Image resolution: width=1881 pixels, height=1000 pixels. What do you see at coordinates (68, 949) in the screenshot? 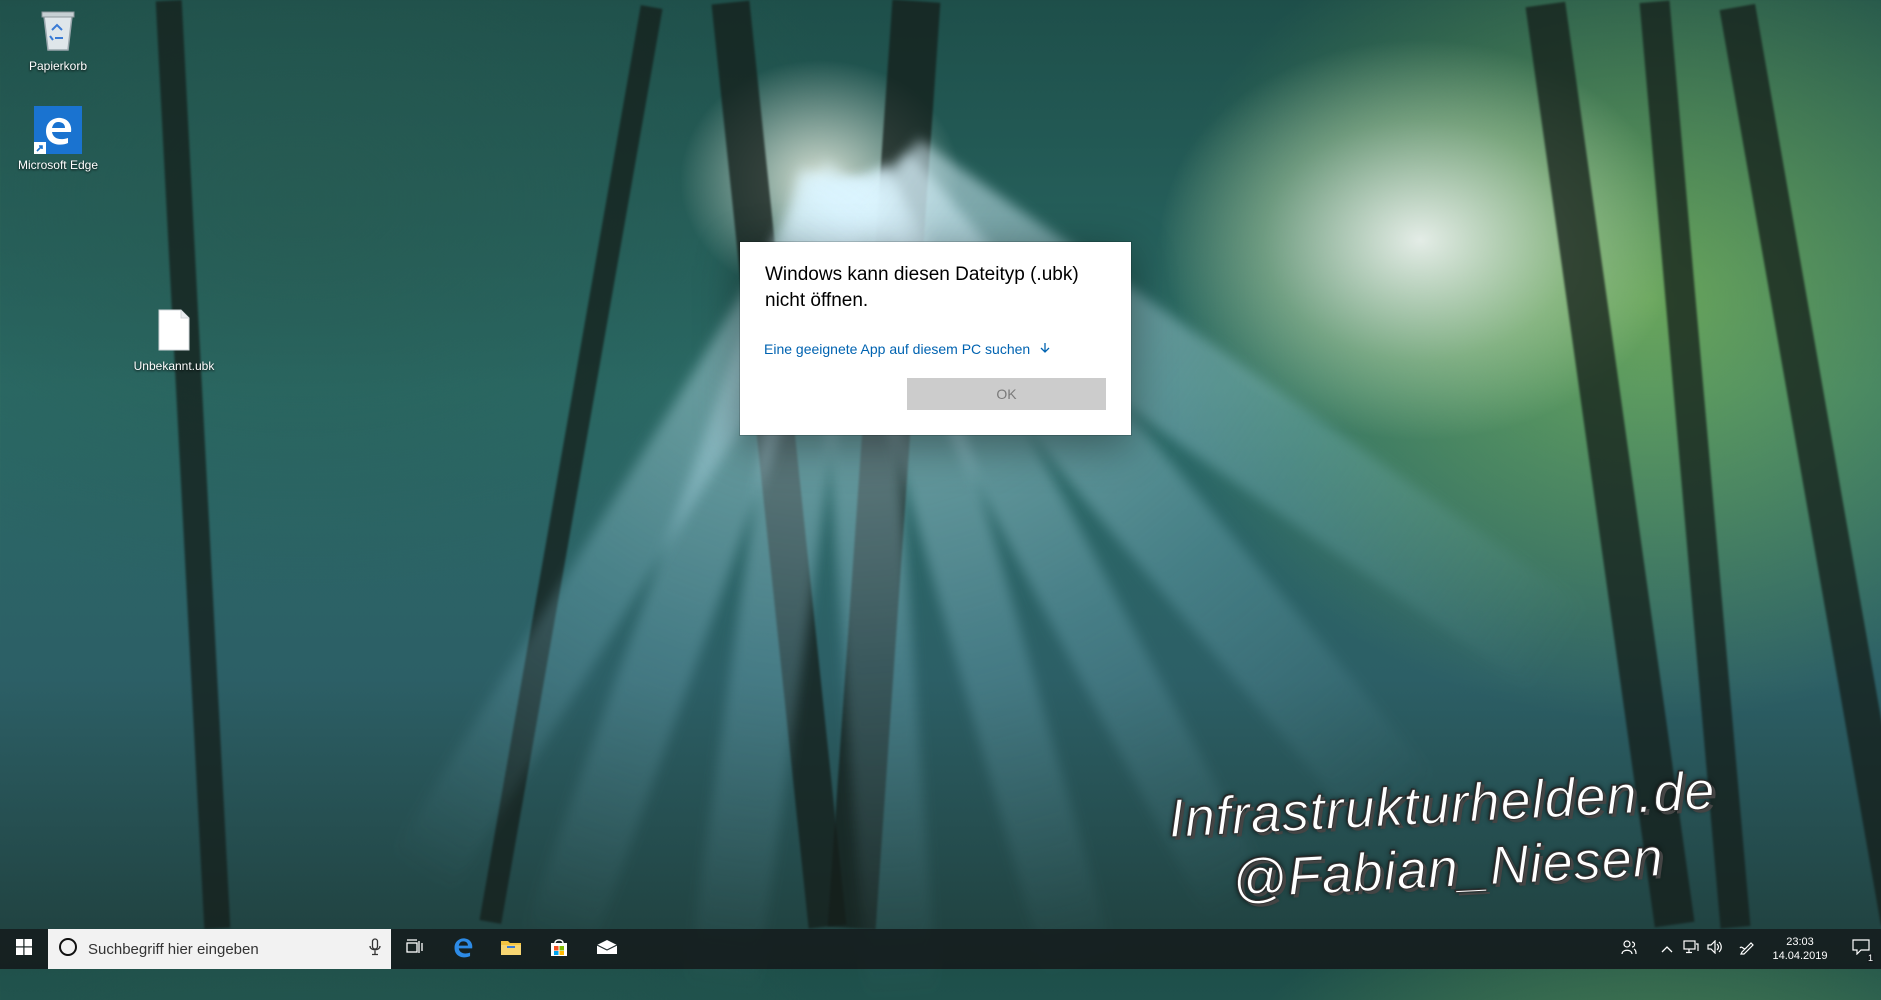
I see `cortana-icon` at bounding box center [68, 949].